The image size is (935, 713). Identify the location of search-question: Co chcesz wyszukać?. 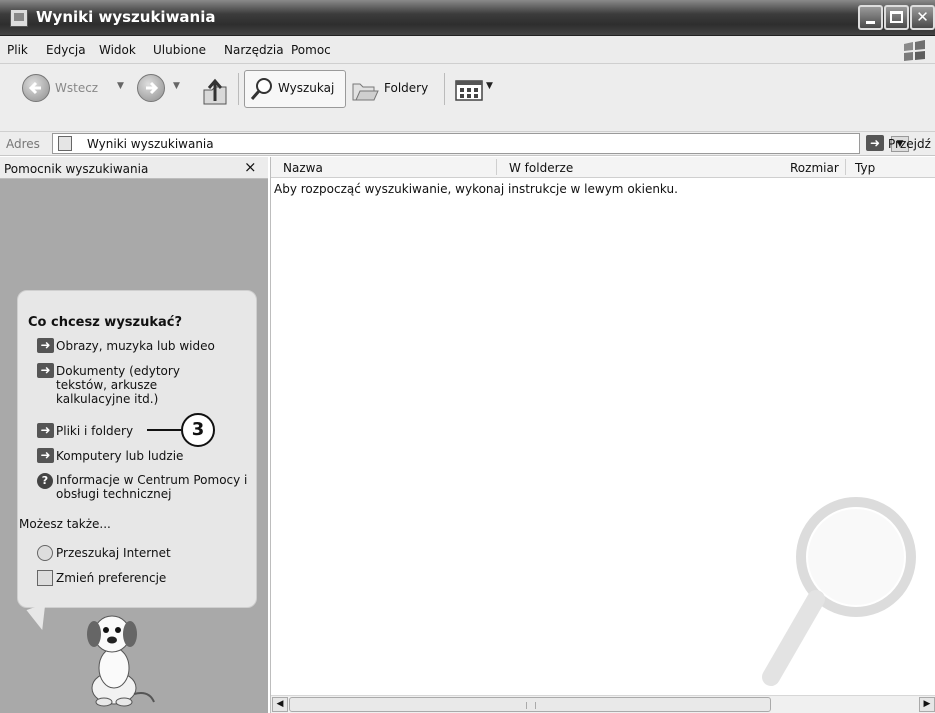
(105, 322).